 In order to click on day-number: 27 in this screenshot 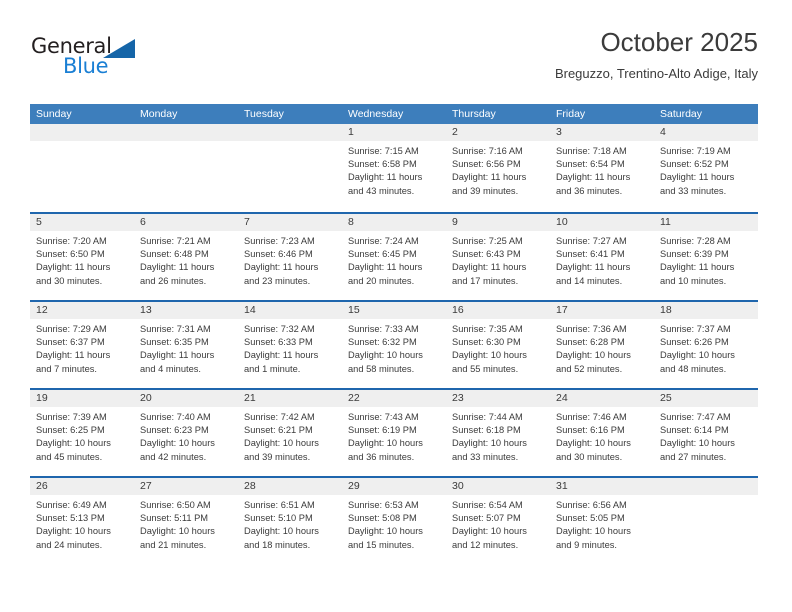, I will do `click(146, 486)`.